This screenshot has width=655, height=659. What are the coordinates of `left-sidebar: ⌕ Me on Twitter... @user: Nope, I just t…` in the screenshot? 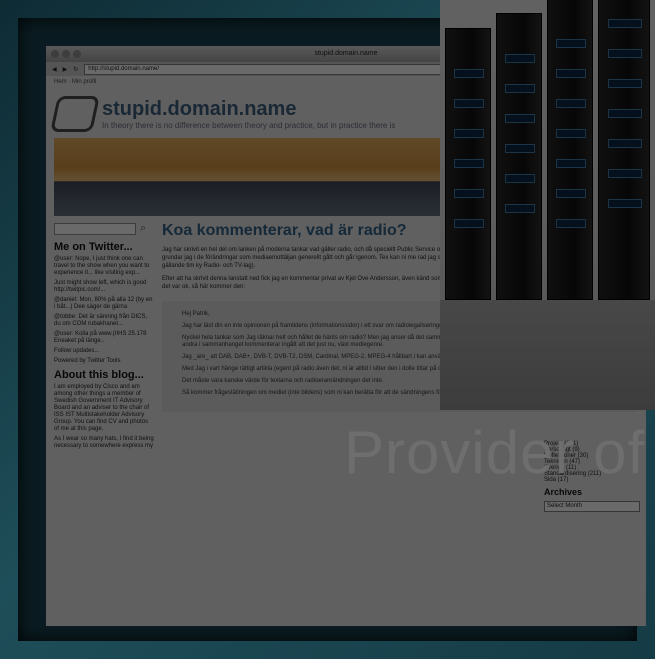 It's located at (104, 337).